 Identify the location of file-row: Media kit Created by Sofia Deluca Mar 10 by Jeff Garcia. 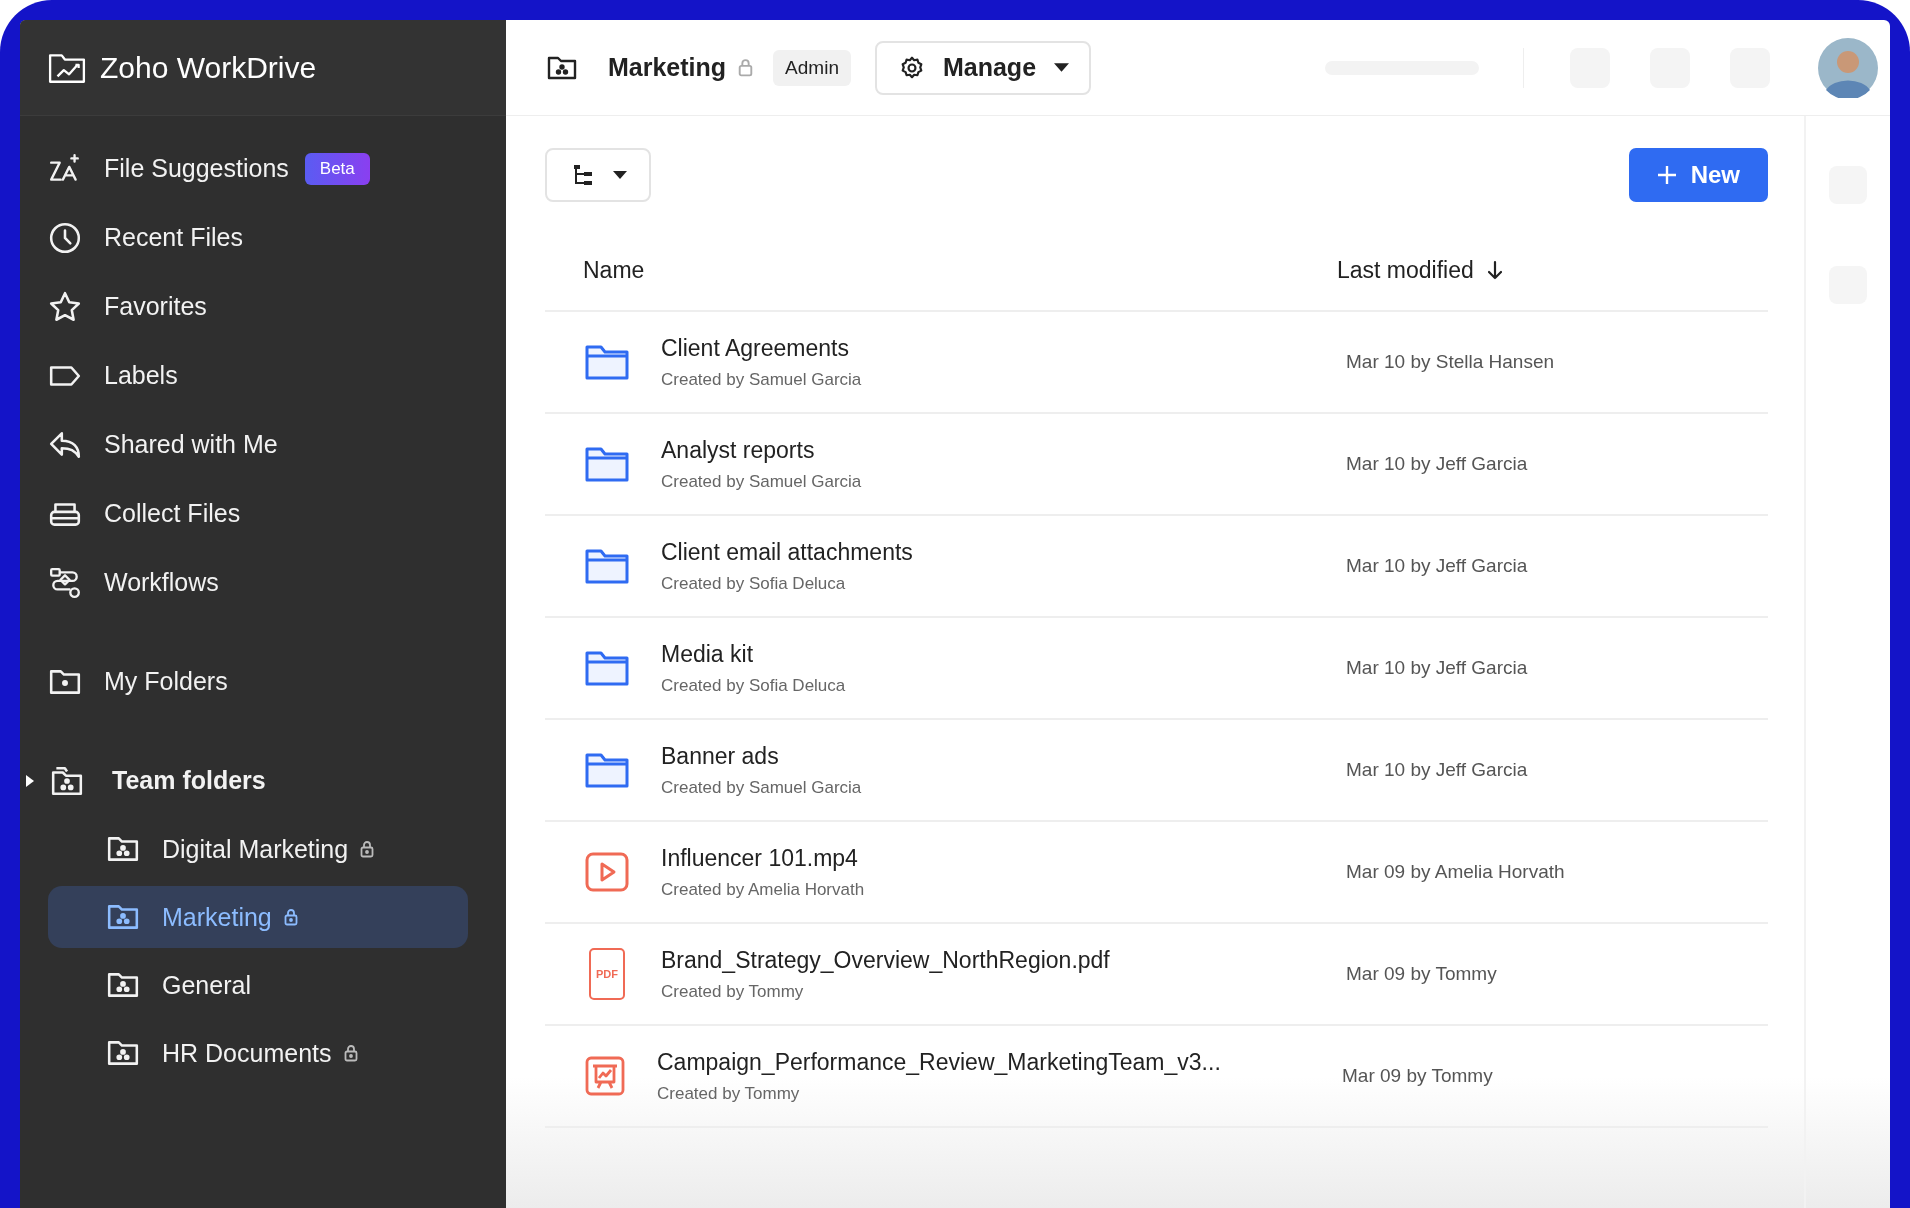
(1156, 669).